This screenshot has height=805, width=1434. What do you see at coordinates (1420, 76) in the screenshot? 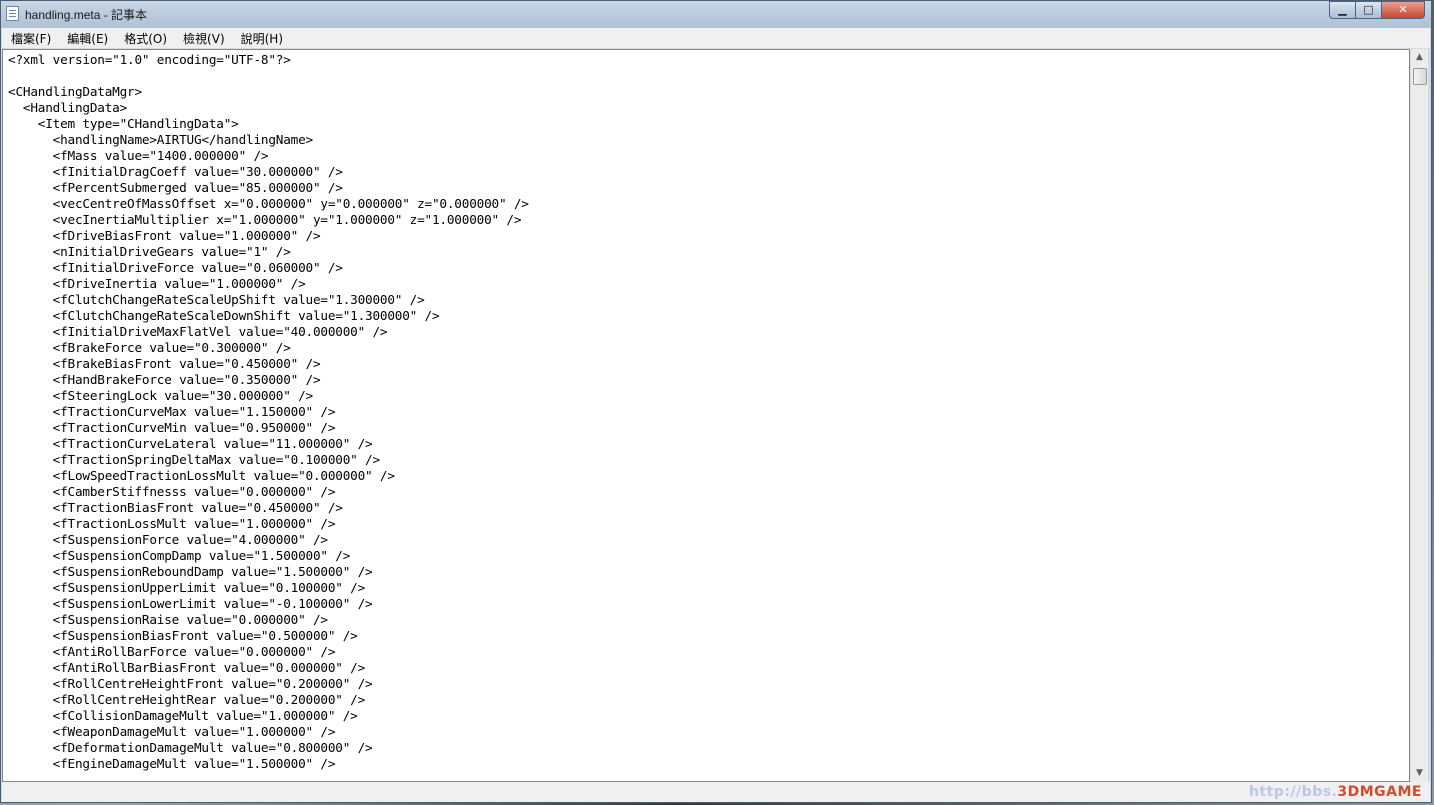
I see `scroll-thumb` at bounding box center [1420, 76].